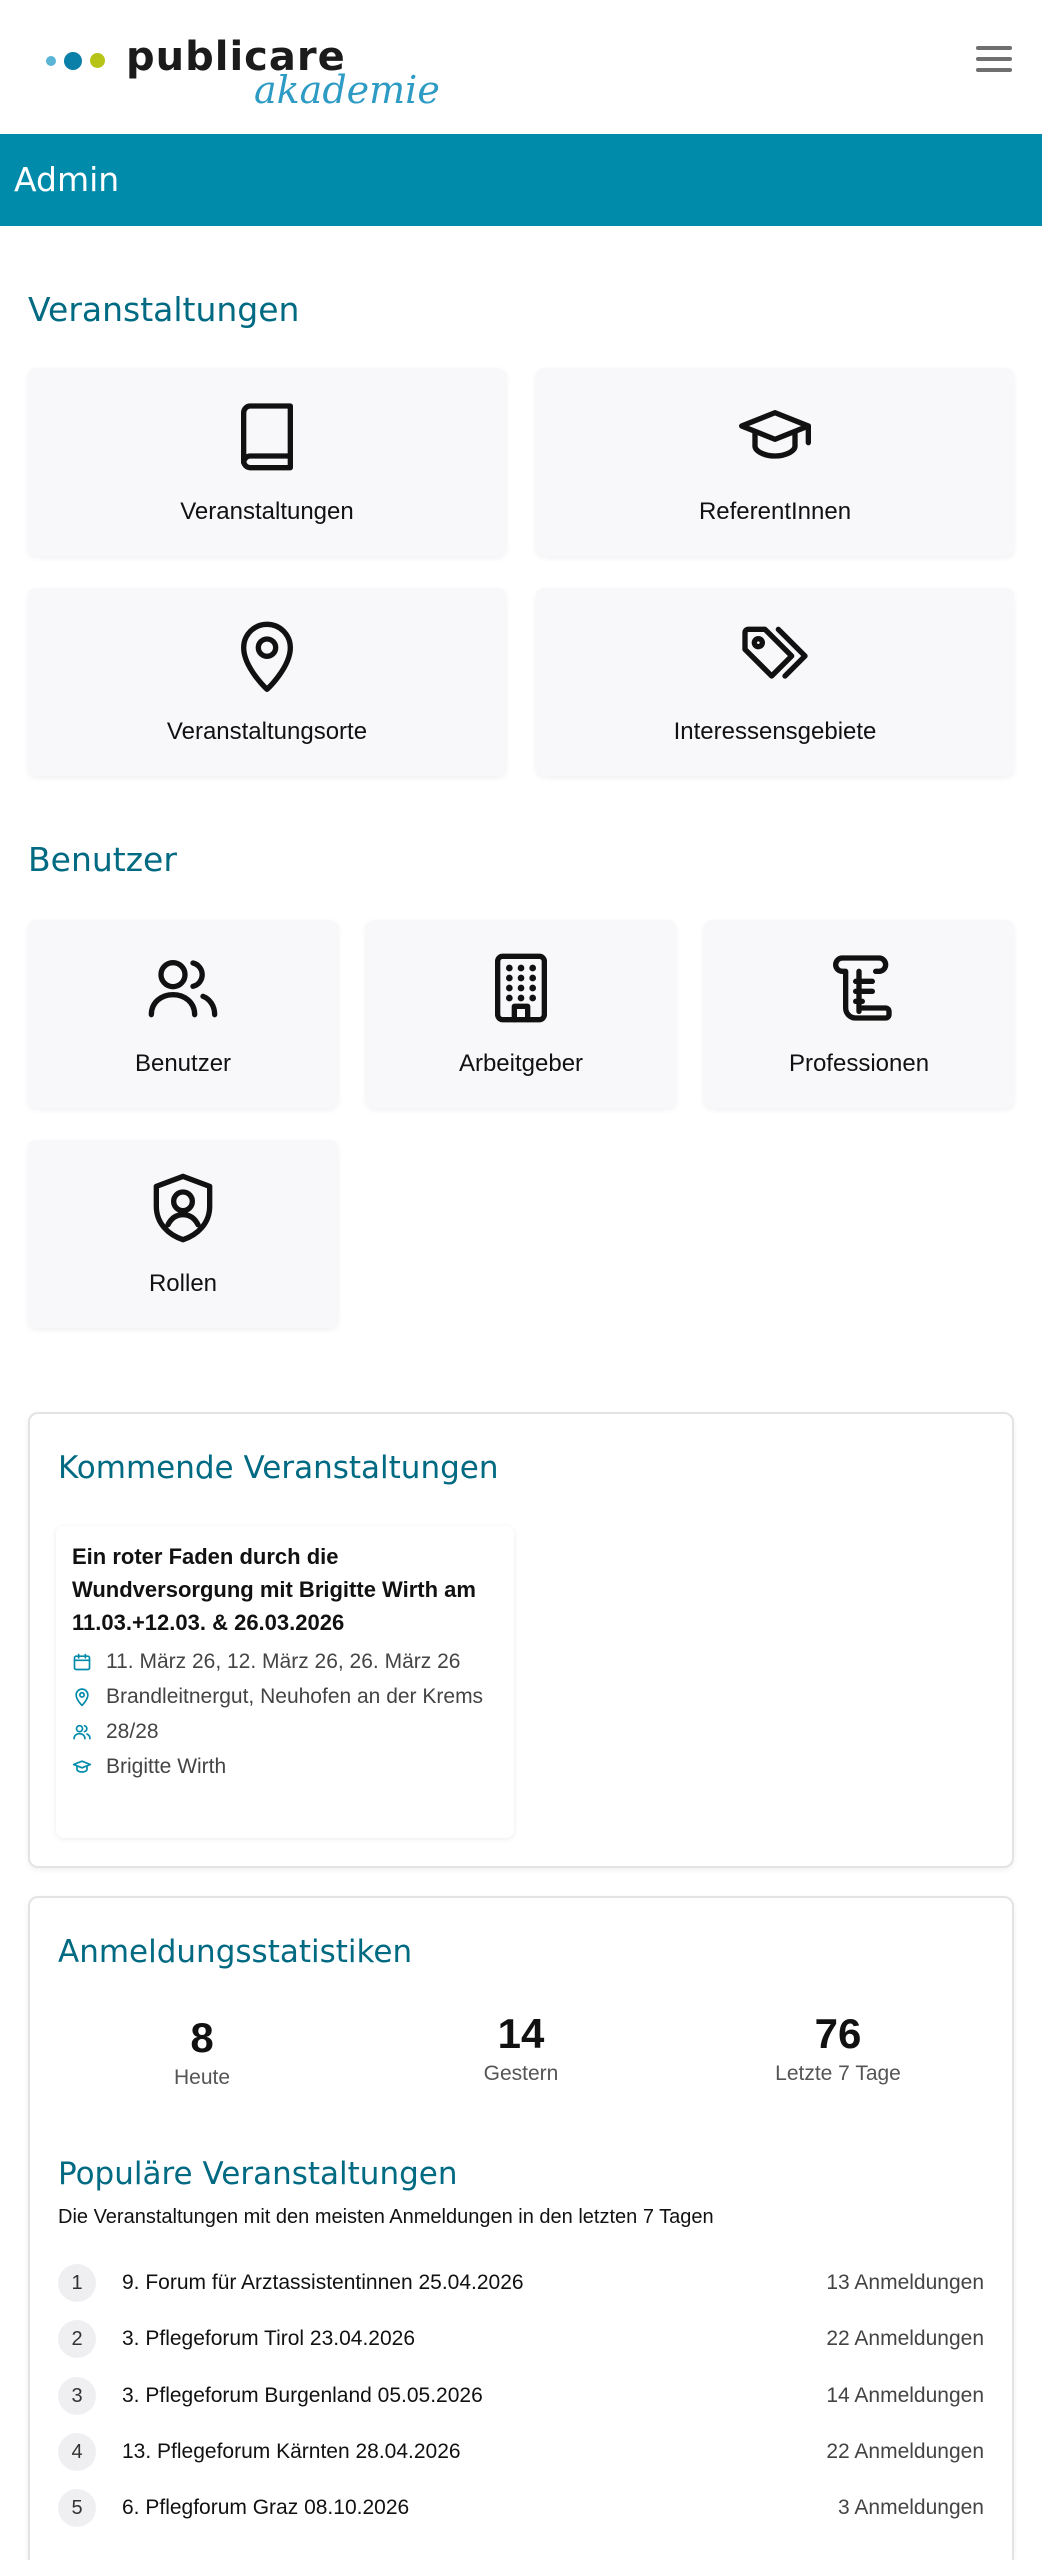 The image size is (1042, 2560). What do you see at coordinates (994, 61) in the screenshot?
I see `hamburger-menu-icon` at bounding box center [994, 61].